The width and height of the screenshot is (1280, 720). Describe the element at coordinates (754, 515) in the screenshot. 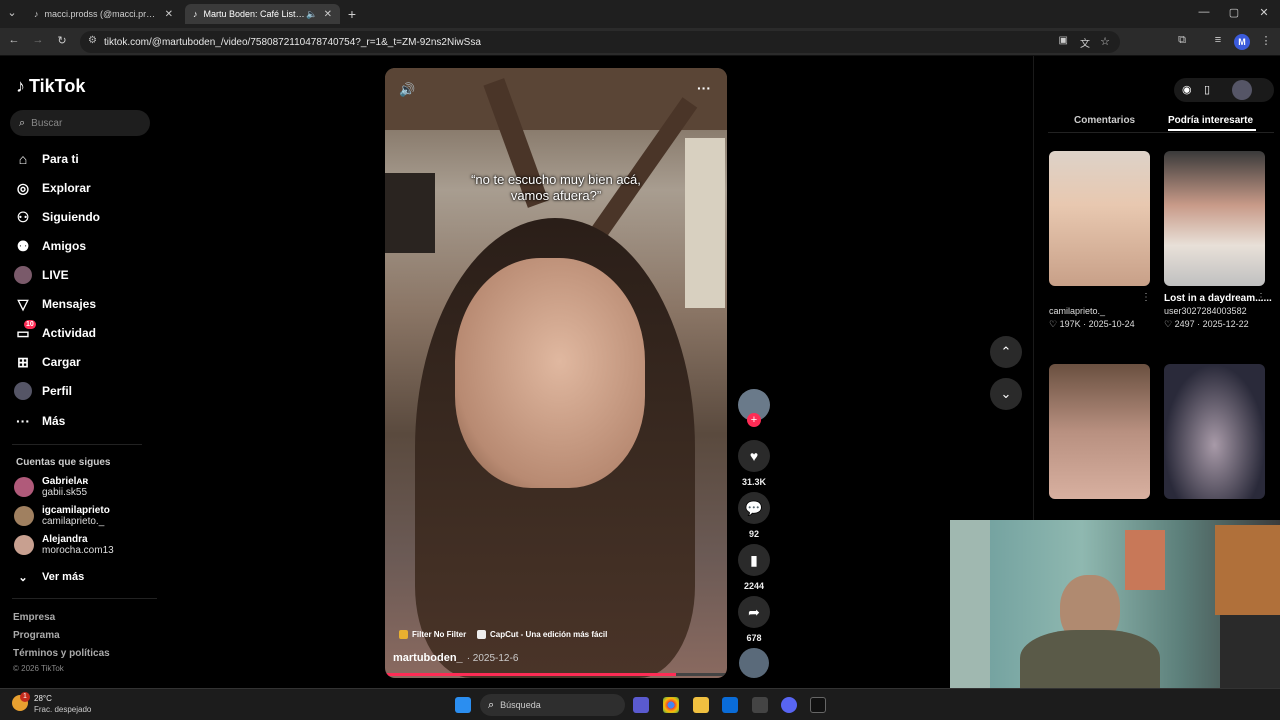

I see `comment-button: 💬 92` at that location.